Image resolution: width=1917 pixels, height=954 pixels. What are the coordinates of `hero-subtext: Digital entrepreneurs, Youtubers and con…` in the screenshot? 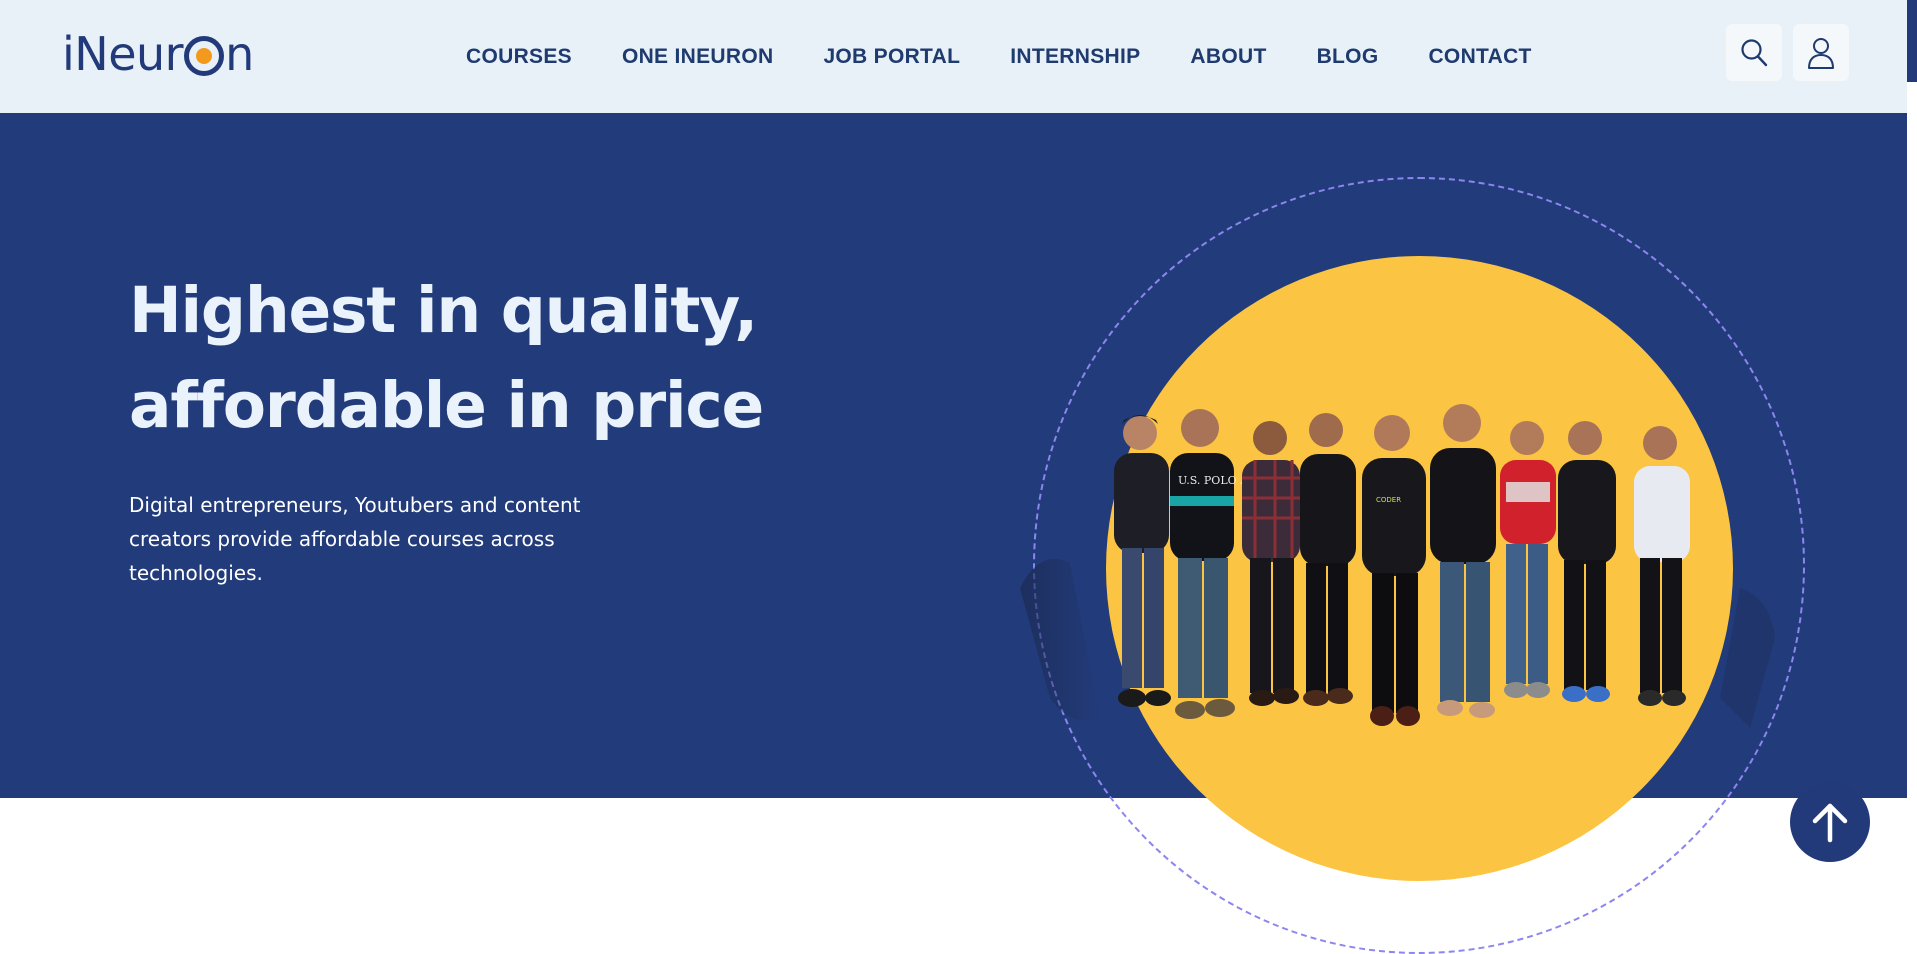 It's located at (355, 539).